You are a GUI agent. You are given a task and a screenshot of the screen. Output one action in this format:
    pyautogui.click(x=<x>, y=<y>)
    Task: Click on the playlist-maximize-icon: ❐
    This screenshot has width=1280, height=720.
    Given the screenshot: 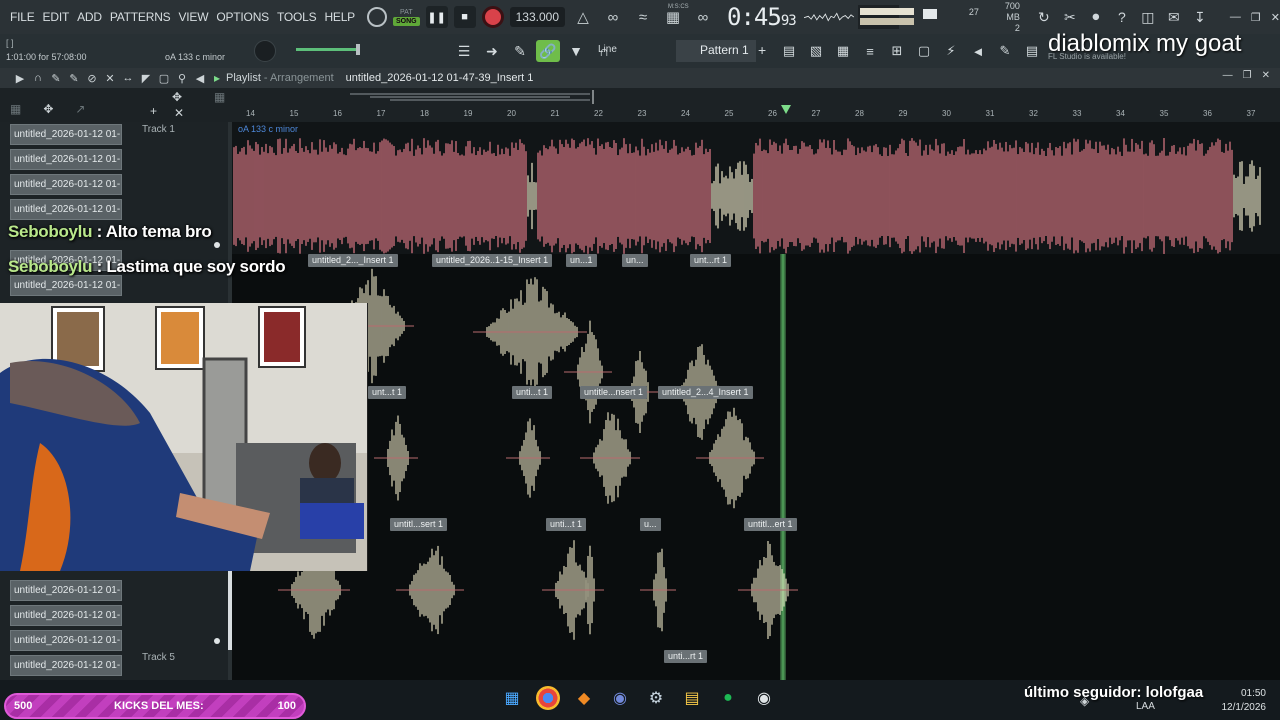 What is the action you would take?
    pyautogui.click(x=1247, y=75)
    